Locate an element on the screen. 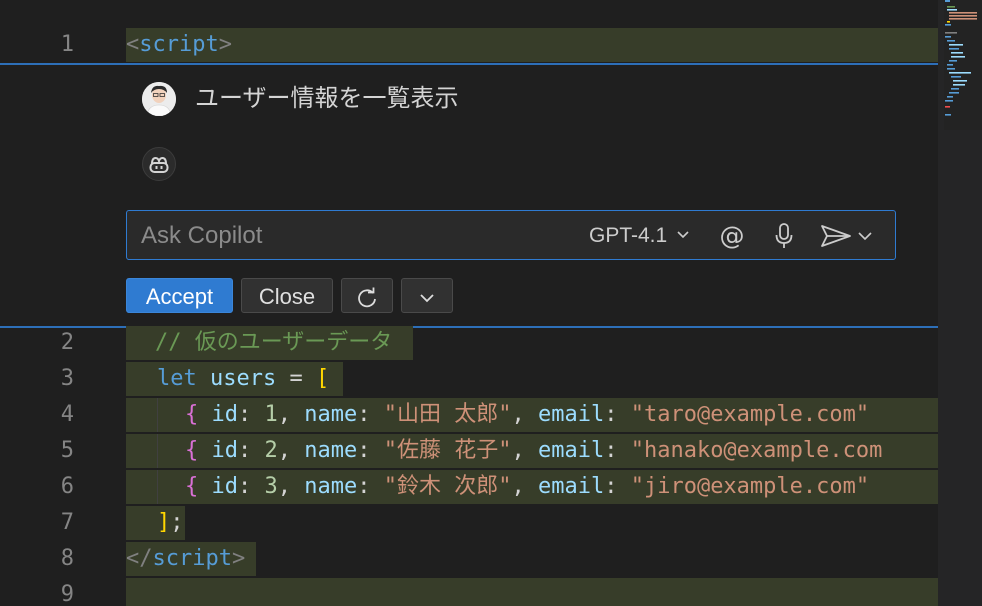  microphone-button is located at coordinates (784, 236).